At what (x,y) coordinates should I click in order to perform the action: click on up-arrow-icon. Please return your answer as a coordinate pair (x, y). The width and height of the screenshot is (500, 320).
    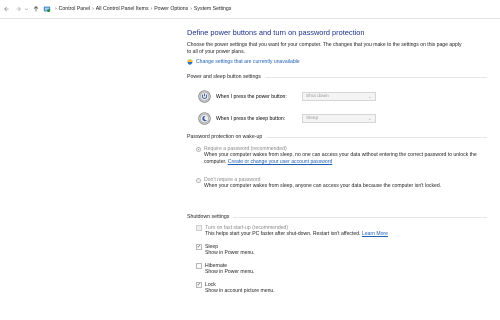
    Looking at the image, I should click on (35, 9).